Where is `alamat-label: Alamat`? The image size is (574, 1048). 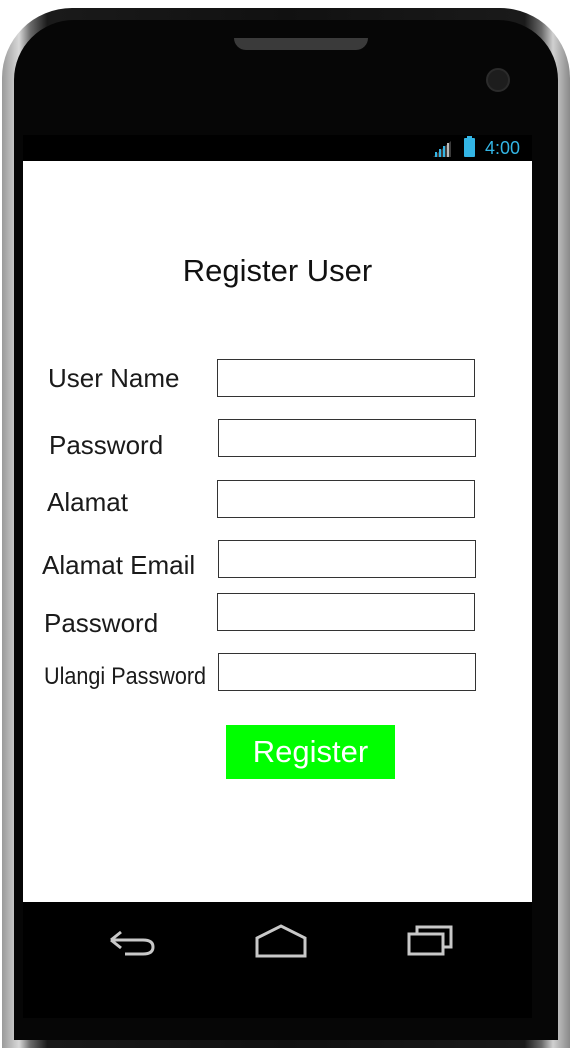 alamat-label: Alamat is located at coordinates (87, 502).